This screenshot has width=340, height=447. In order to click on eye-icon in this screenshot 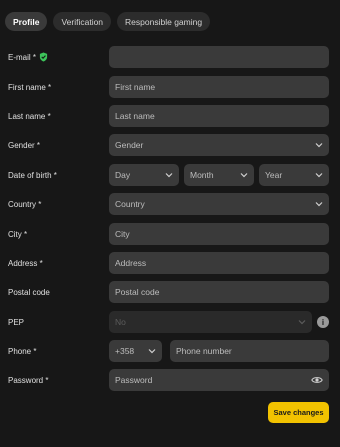, I will do `click(317, 380)`.